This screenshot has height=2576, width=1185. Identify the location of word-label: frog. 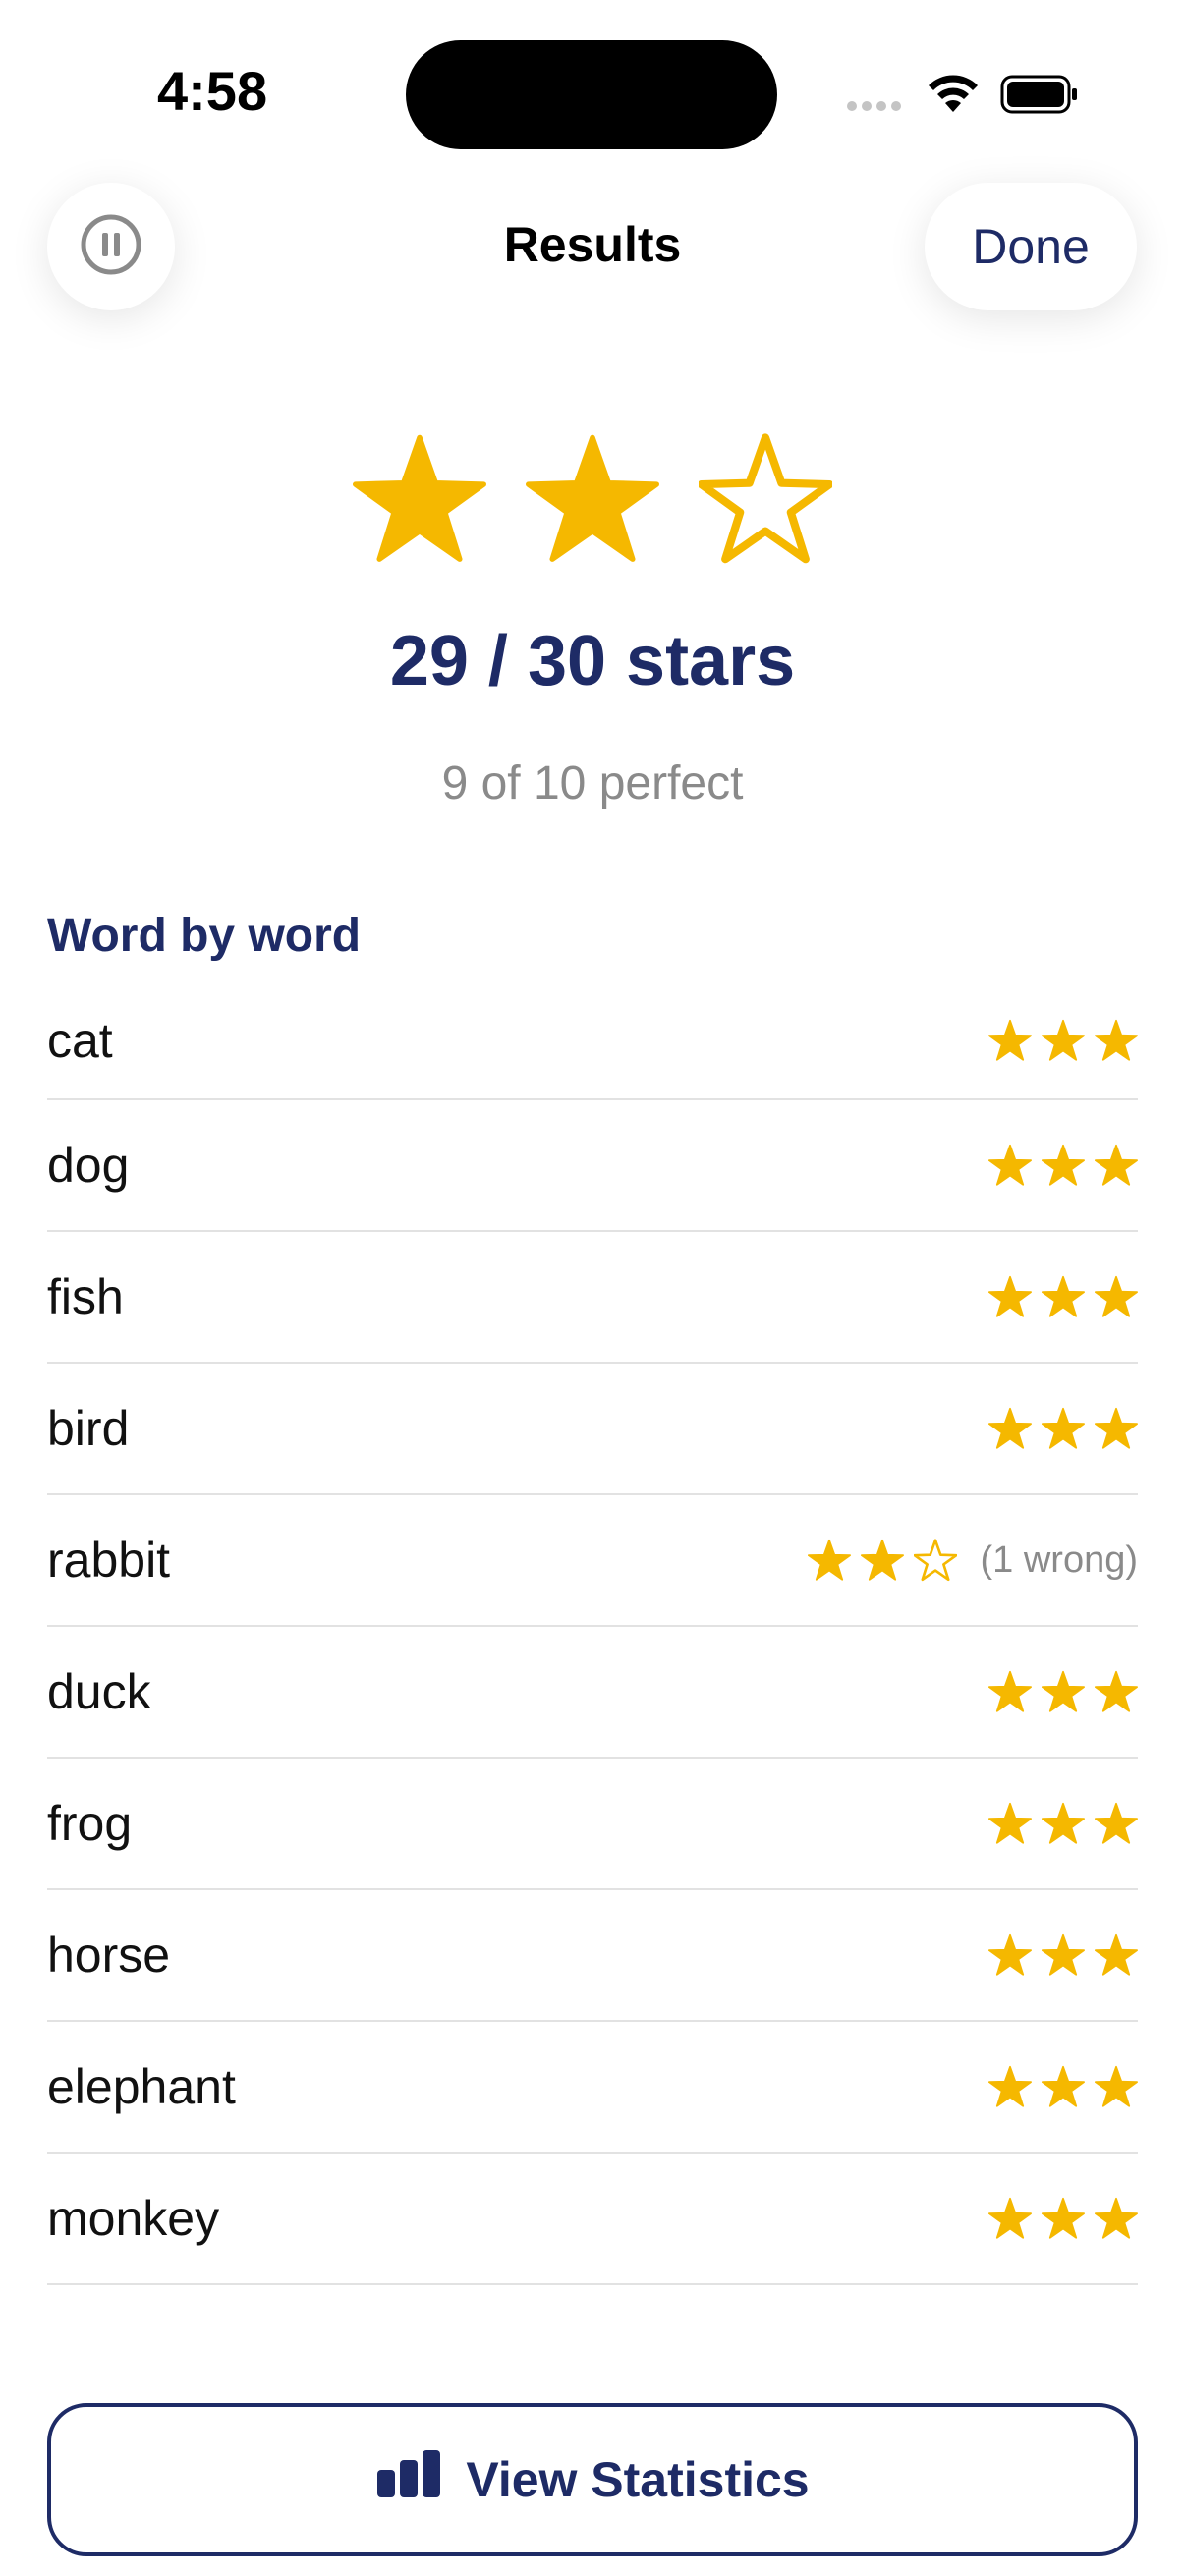
(90, 1823).